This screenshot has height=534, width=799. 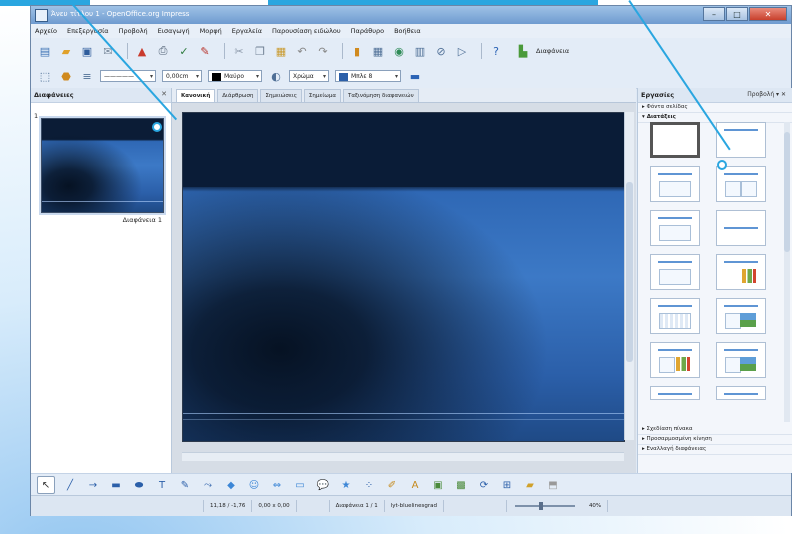 What do you see at coordinates (378, 51) in the screenshot?
I see `table-icon: ▦` at bounding box center [378, 51].